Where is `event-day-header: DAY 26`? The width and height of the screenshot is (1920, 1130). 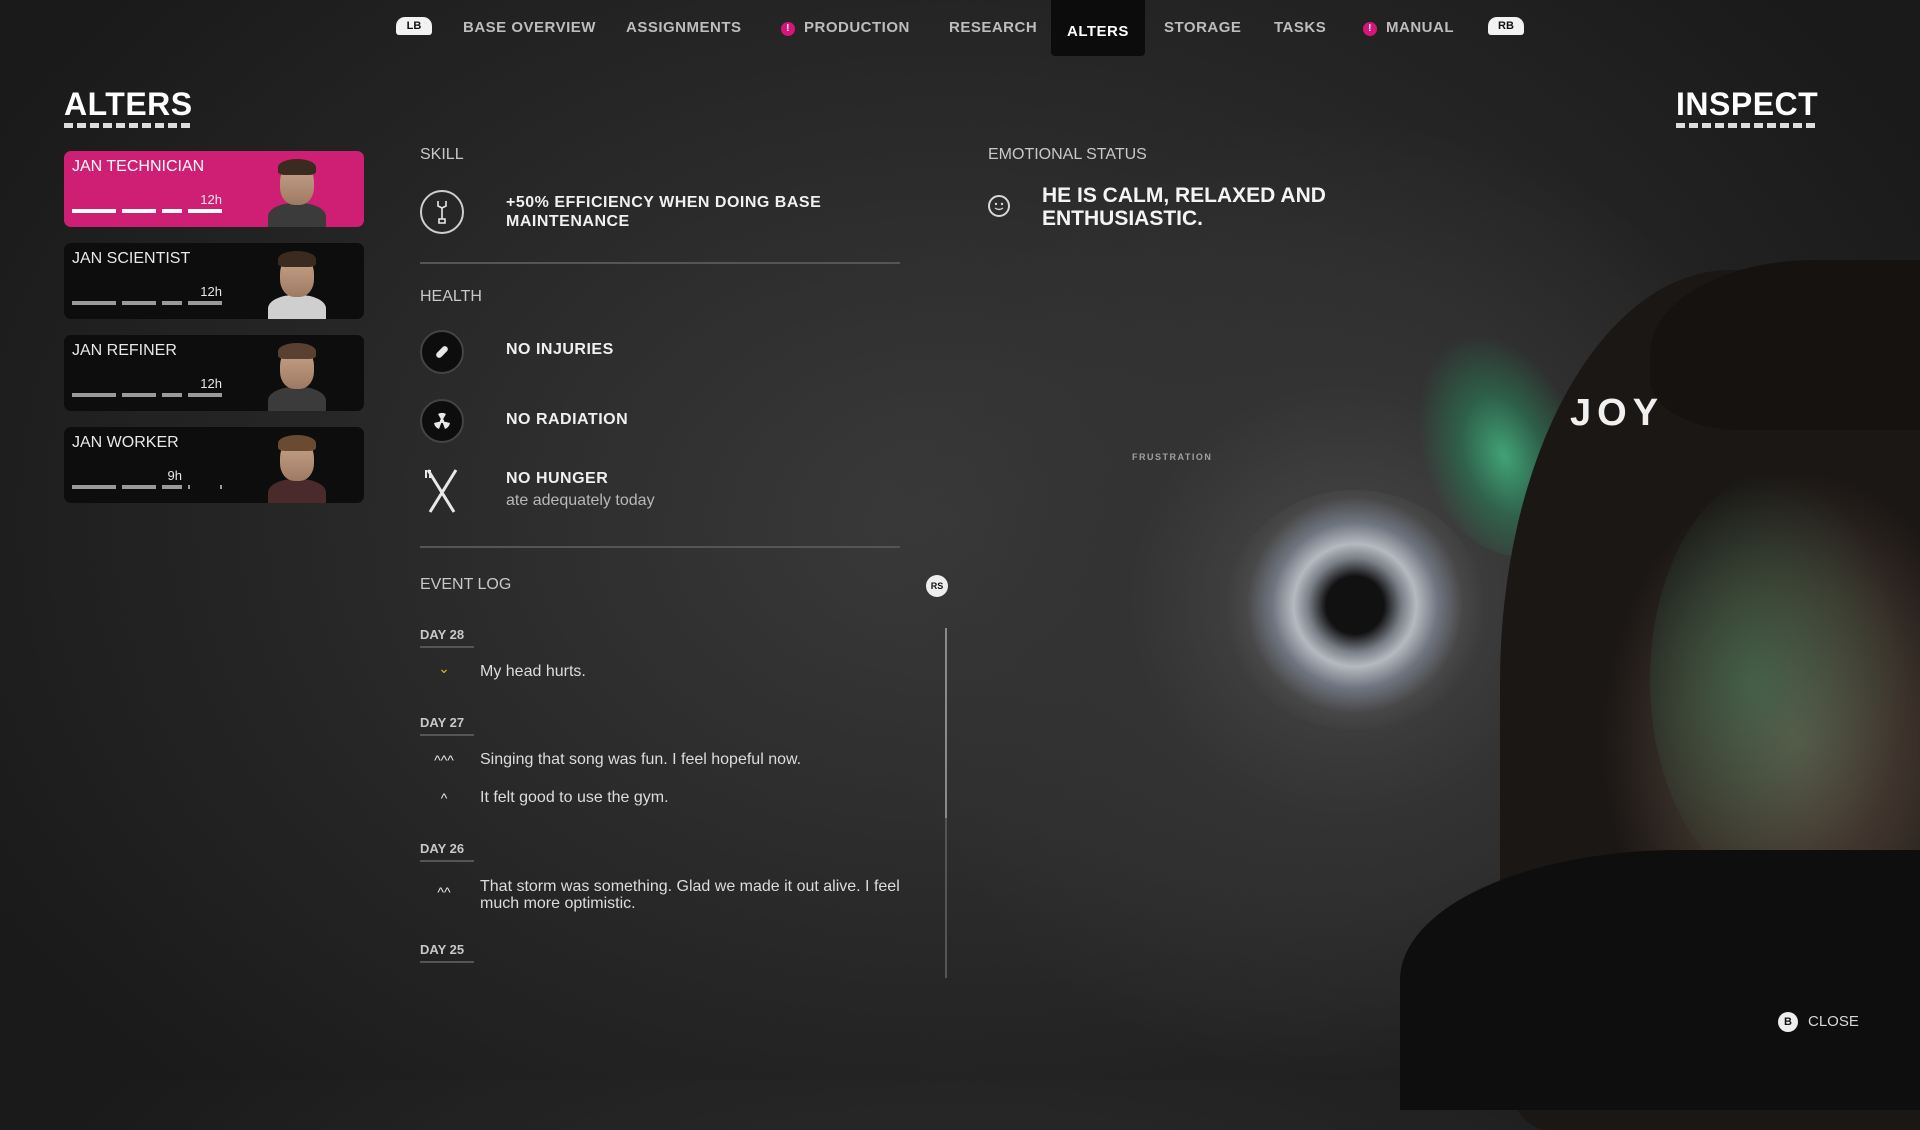
event-day-header: DAY 26 is located at coordinates (447, 851).